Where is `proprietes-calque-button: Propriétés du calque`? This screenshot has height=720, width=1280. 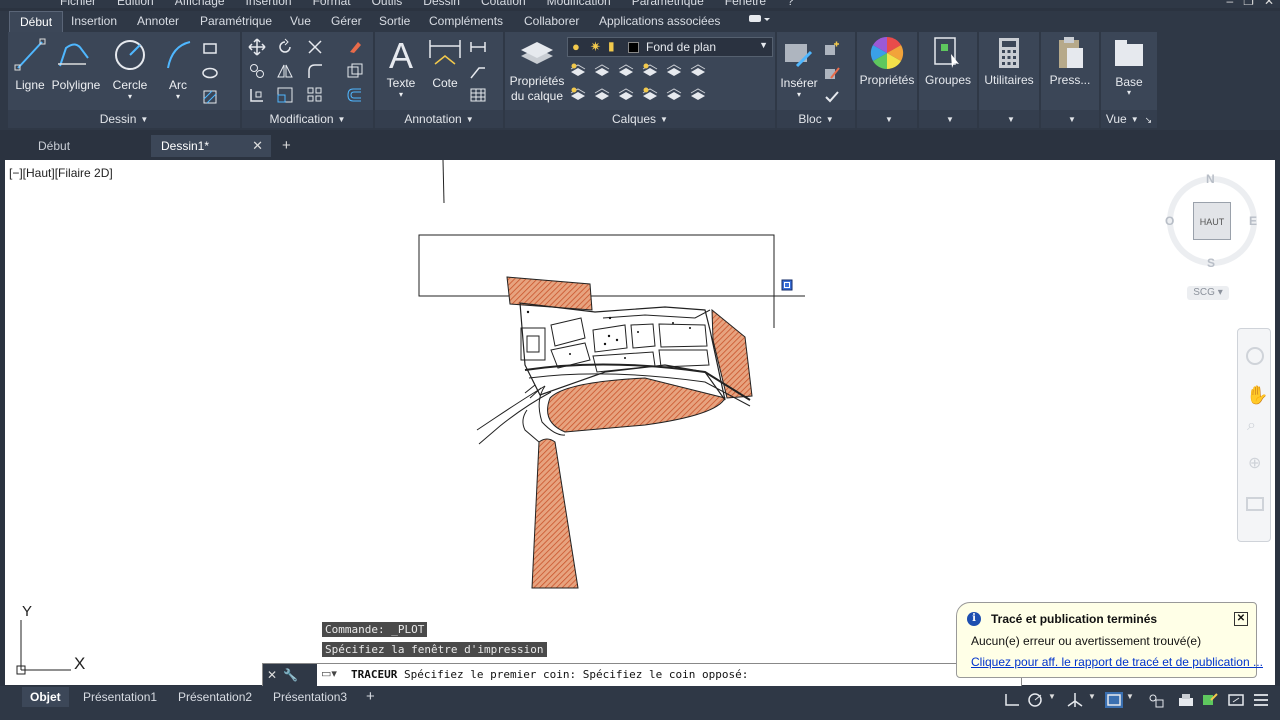
proprietes-calque-button: Propriétés du calque is located at coordinates (537, 73).